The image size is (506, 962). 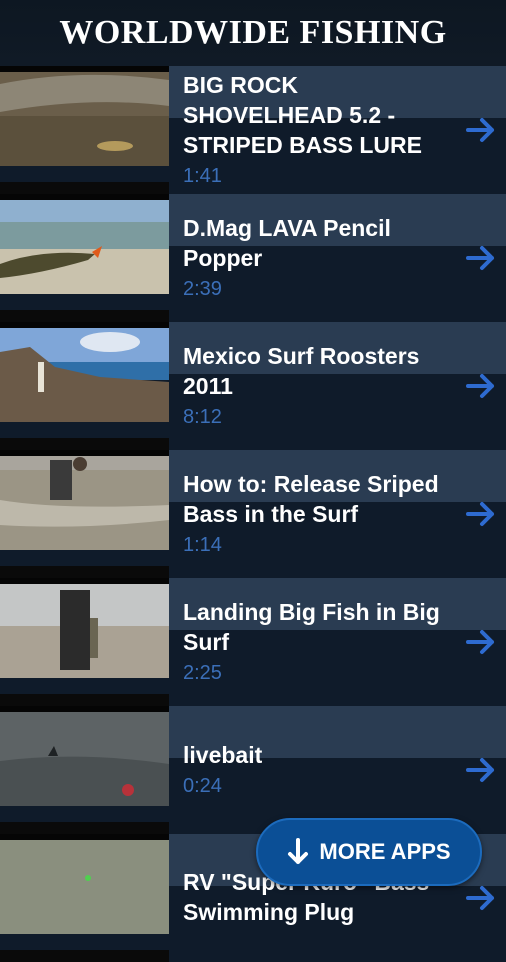 I want to click on app-header: WORLDWIDE FISHING, so click(x=253, y=33).